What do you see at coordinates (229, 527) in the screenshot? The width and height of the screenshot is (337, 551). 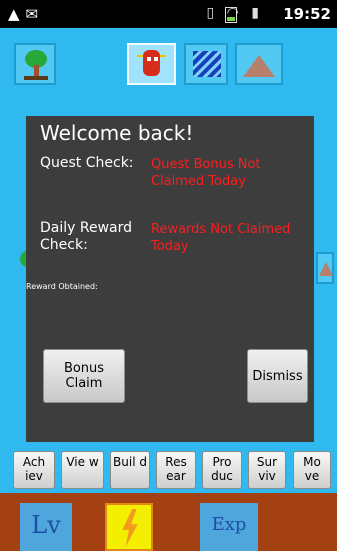 I see `exp-indicator: Exp` at bounding box center [229, 527].